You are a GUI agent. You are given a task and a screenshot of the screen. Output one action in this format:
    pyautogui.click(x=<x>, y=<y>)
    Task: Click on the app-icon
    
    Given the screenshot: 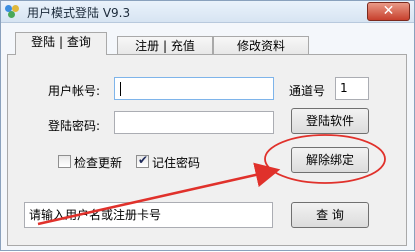 What is the action you would take?
    pyautogui.click(x=13, y=12)
    